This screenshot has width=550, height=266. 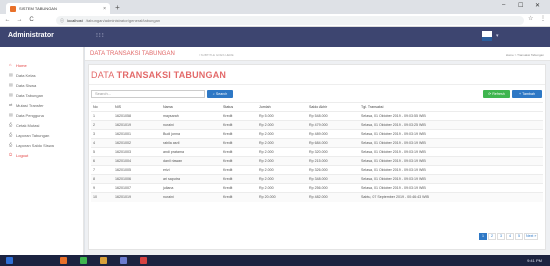 I want to click on table-cell: 2, so click(x=102, y=125).